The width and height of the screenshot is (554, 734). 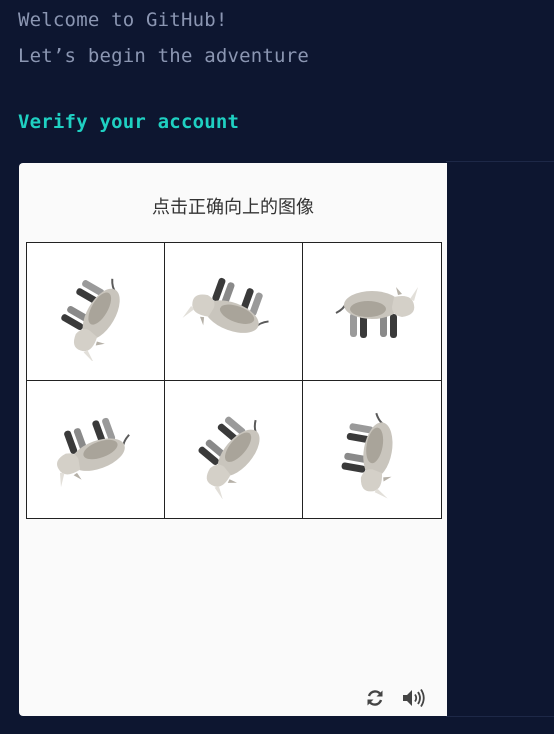 What do you see at coordinates (414, 698) in the screenshot?
I see `audio-icon` at bounding box center [414, 698].